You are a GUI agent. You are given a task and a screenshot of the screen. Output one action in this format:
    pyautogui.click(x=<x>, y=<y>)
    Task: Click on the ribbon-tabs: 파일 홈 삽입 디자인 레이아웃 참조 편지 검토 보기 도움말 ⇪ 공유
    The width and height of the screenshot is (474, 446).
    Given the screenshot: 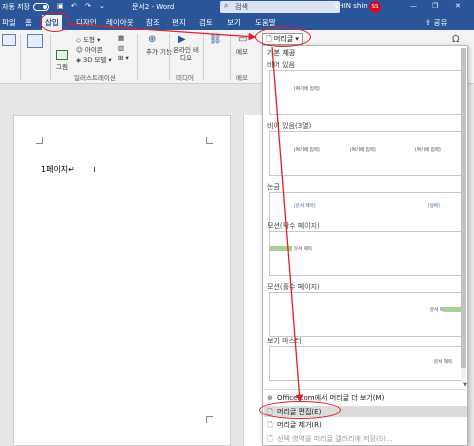 What is the action you would take?
    pyautogui.click(x=237, y=22)
    